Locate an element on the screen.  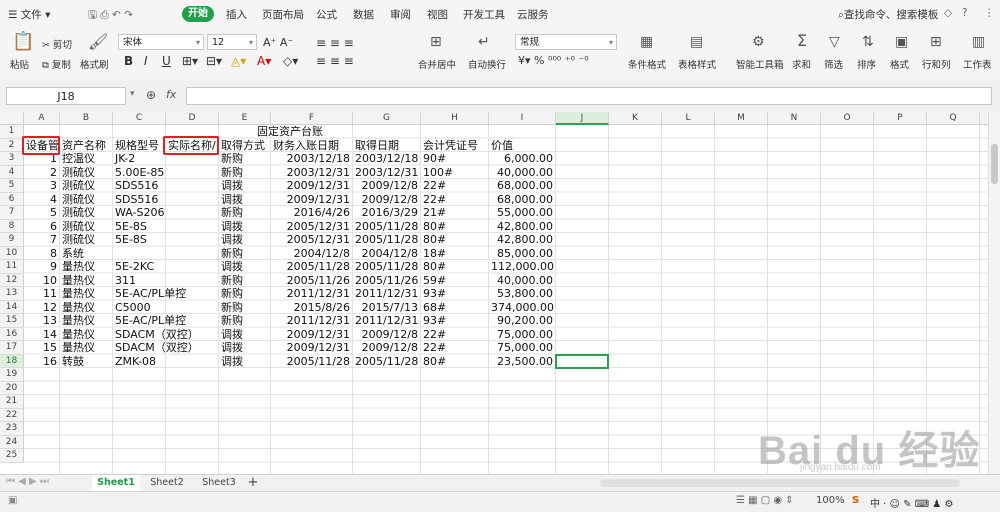
sum-button: 求和 is located at coordinates (801, 64).